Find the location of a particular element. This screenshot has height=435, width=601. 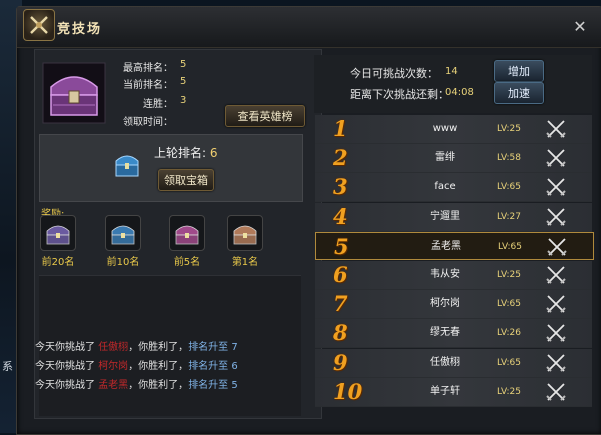

next-challenge-label: 距离下次挑战还剩： is located at coordinates (399, 94).